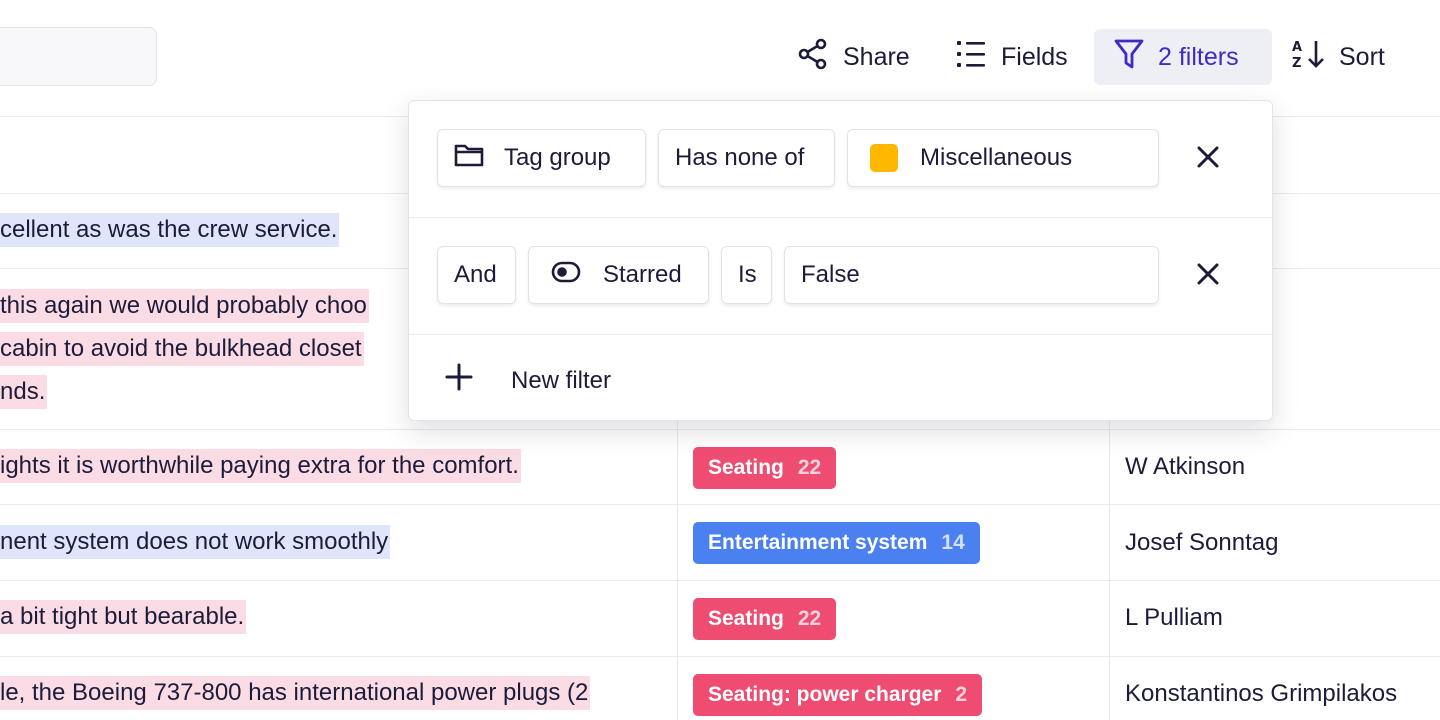  Describe the element at coordinates (740, 157) in the screenshot. I see `filter-operator-label: Has none of` at that location.